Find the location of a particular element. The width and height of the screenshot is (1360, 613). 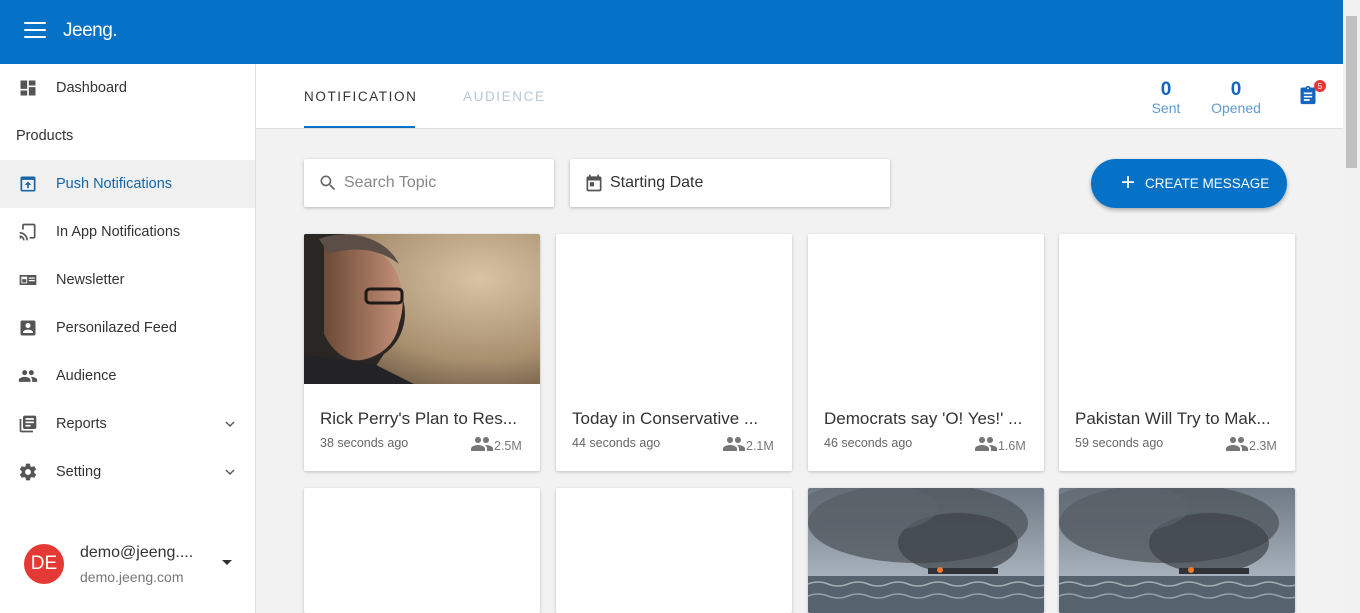

card-audience: 1.6M is located at coordinates (1012, 446).